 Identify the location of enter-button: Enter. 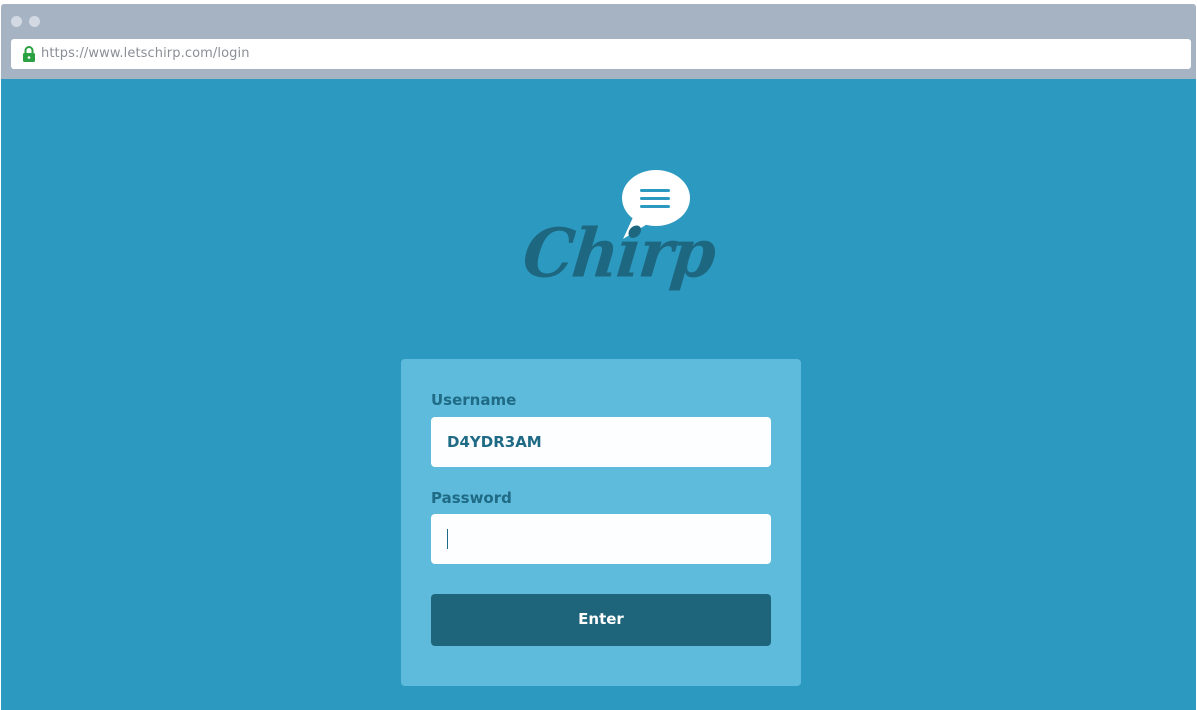
(601, 620).